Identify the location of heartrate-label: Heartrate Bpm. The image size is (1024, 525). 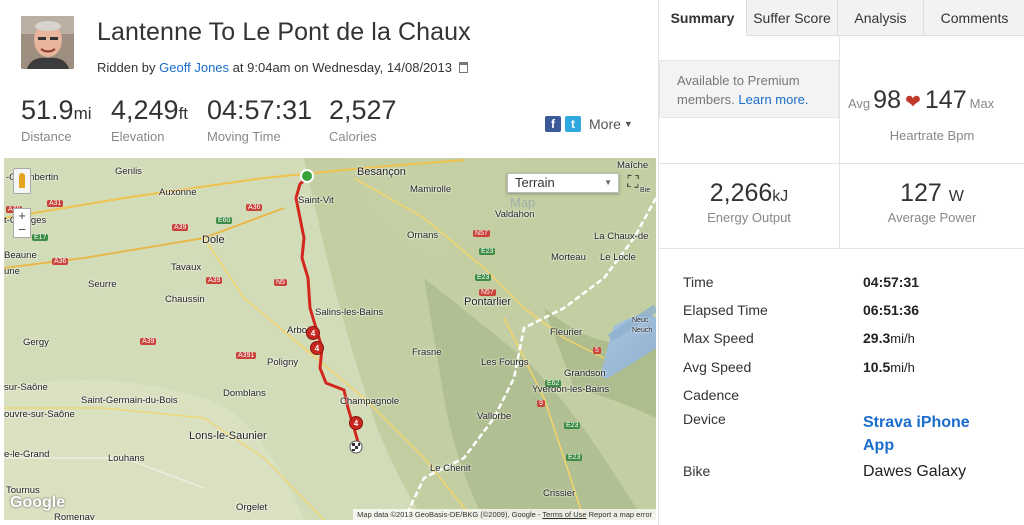
(931, 135).